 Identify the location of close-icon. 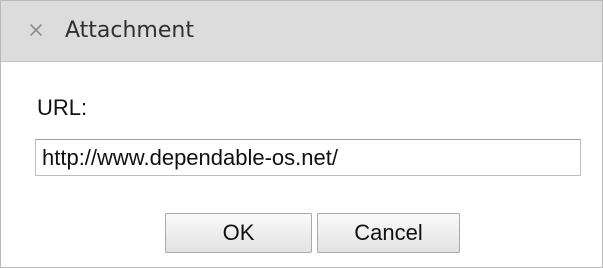
(36, 30).